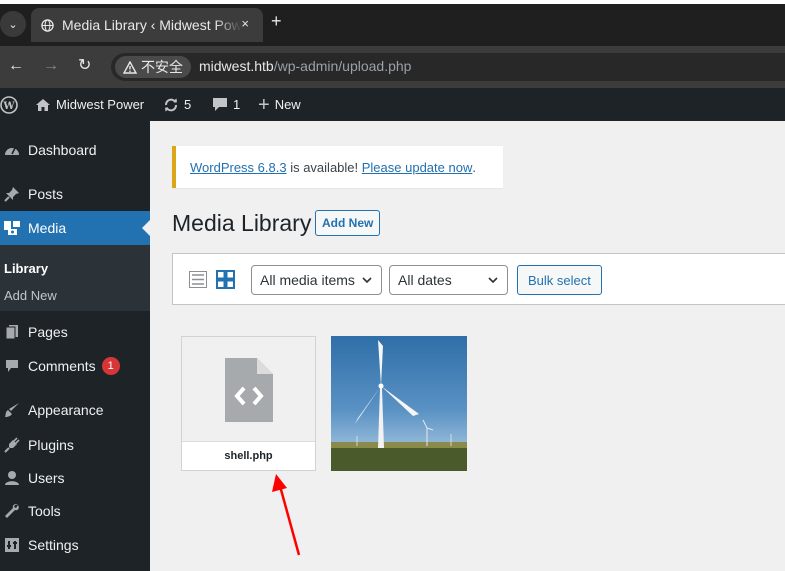 The width and height of the screenshot is (785, 571). What do you see at coordinates (47, 228) in the screenshot?
I see `sidebar-item-label: Media` at bounding box center [47, 228].